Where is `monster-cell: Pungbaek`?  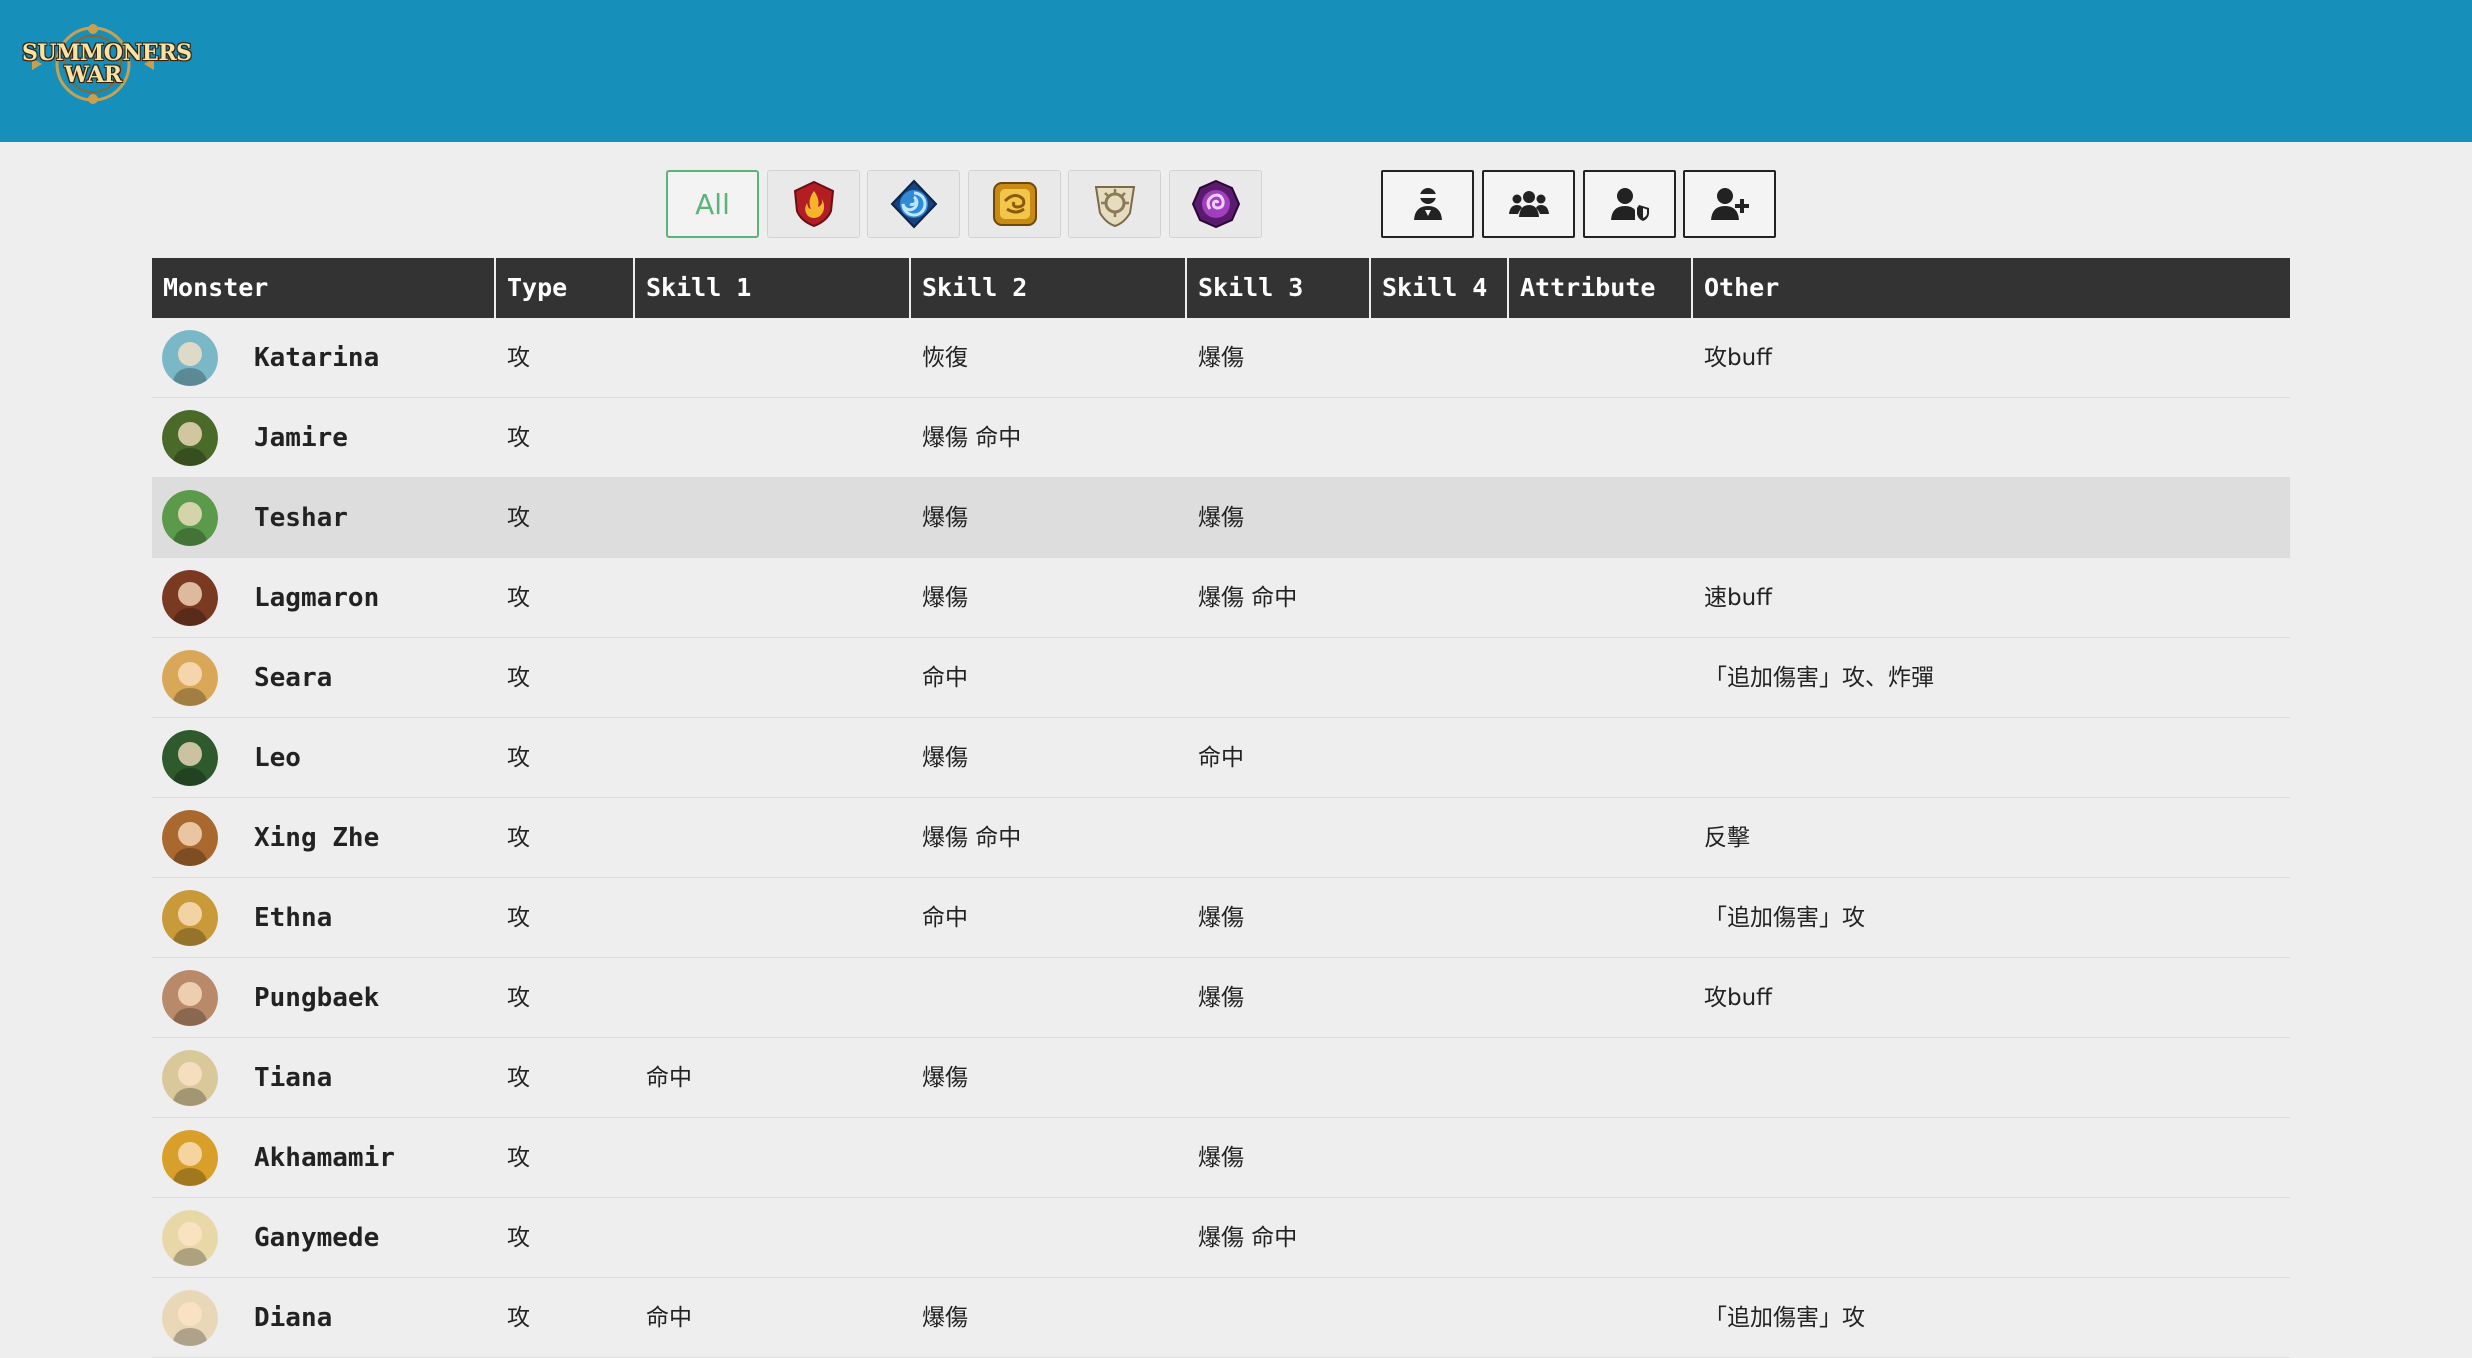
monster-cell: Pungbaek is located at coordinates (324, 998).